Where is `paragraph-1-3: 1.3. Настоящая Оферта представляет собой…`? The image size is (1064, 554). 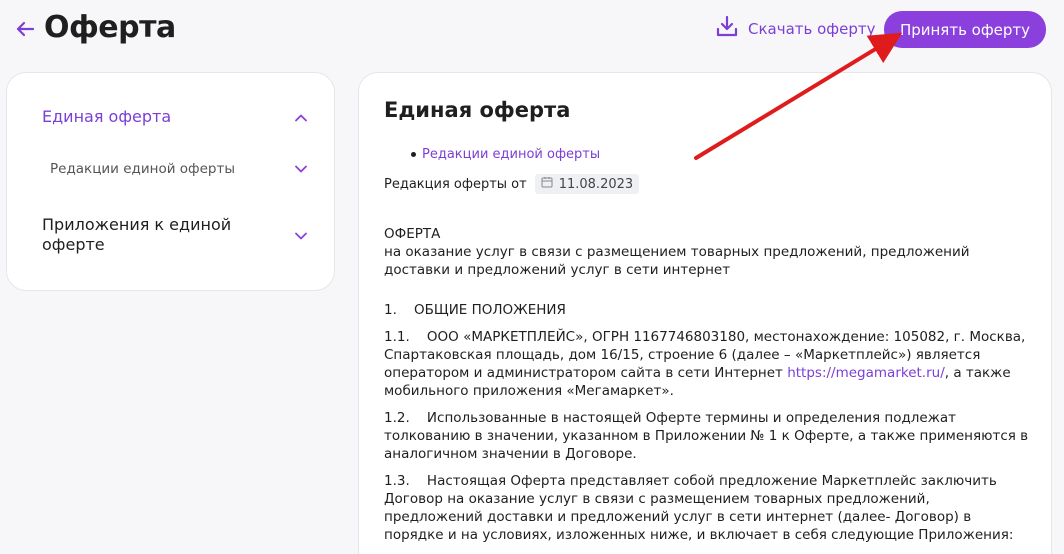
paragraph-1-3: 1.3. Настоящая Оферта представляет собой… is located at coordinates (699, 508).